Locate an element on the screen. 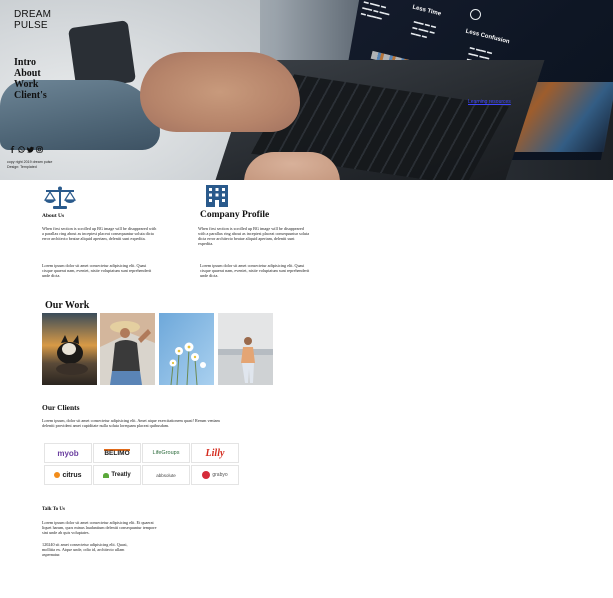 The image size is (613, 598). brand-line-1: DREAM is located at coordinates (33, 14).